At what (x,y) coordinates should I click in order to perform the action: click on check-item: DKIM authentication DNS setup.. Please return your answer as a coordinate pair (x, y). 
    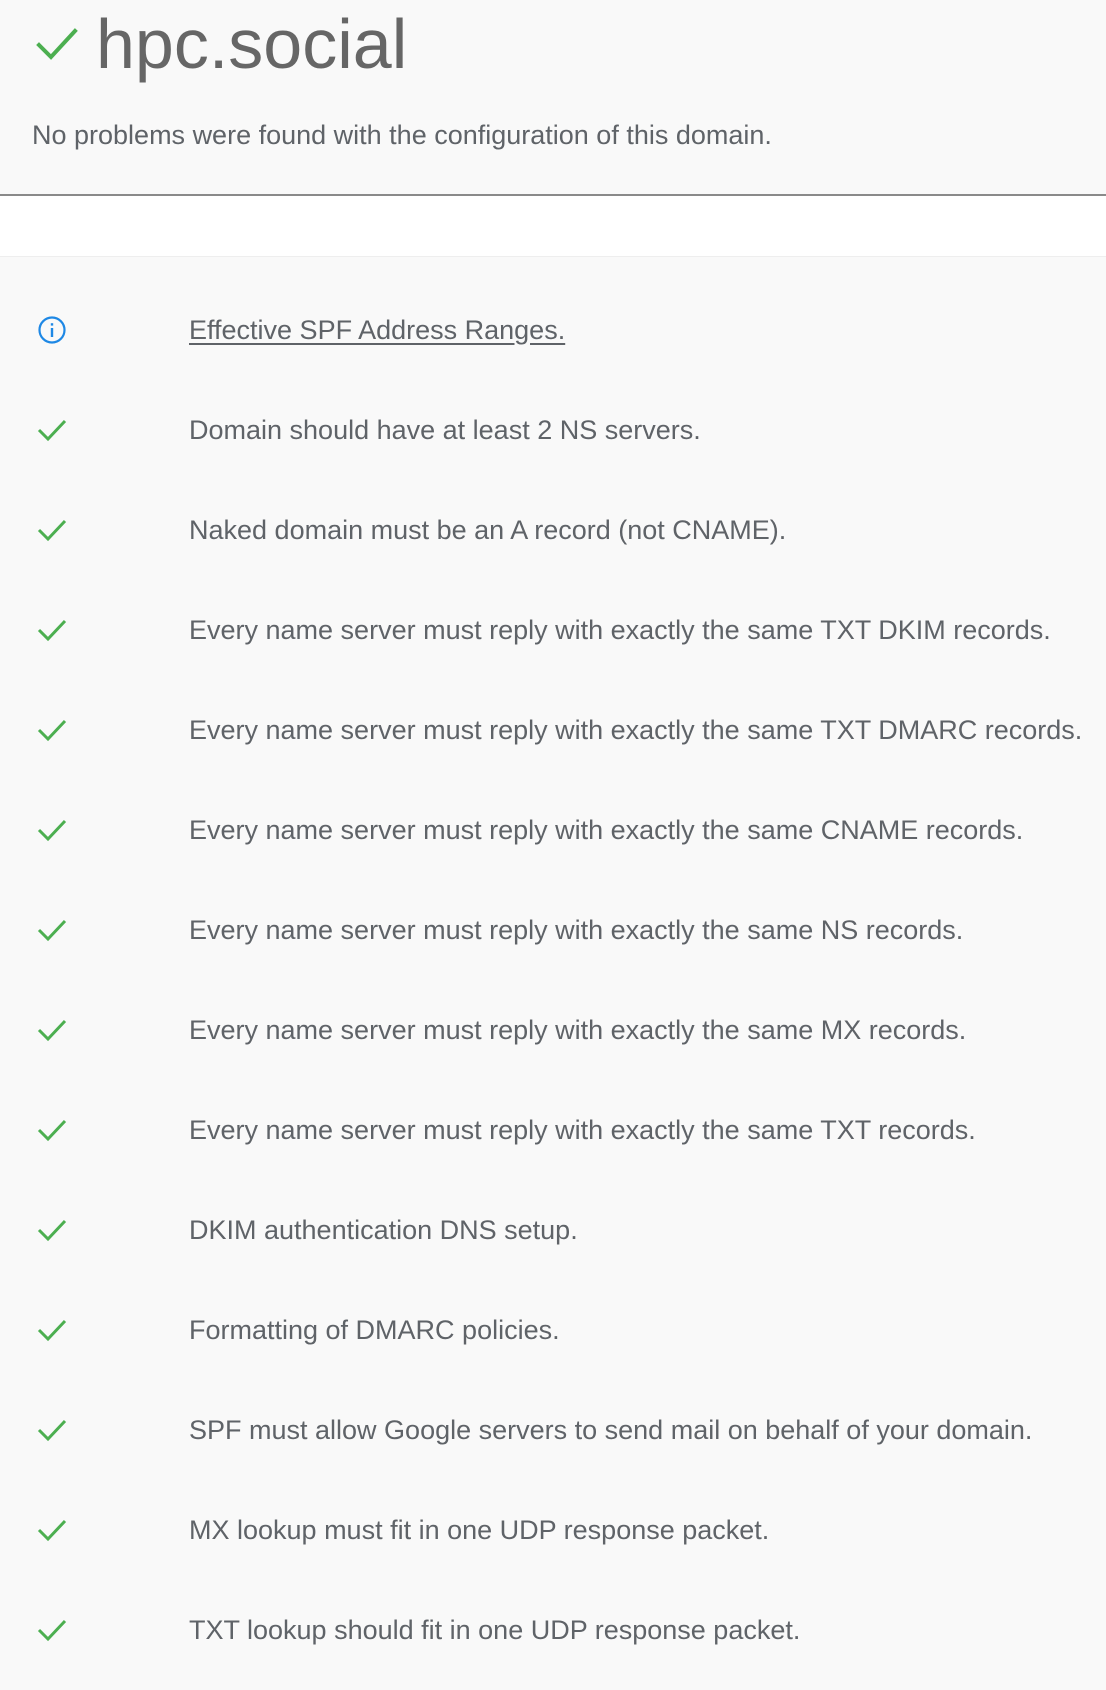
    Looking at the image, I should click on (553, 1240).